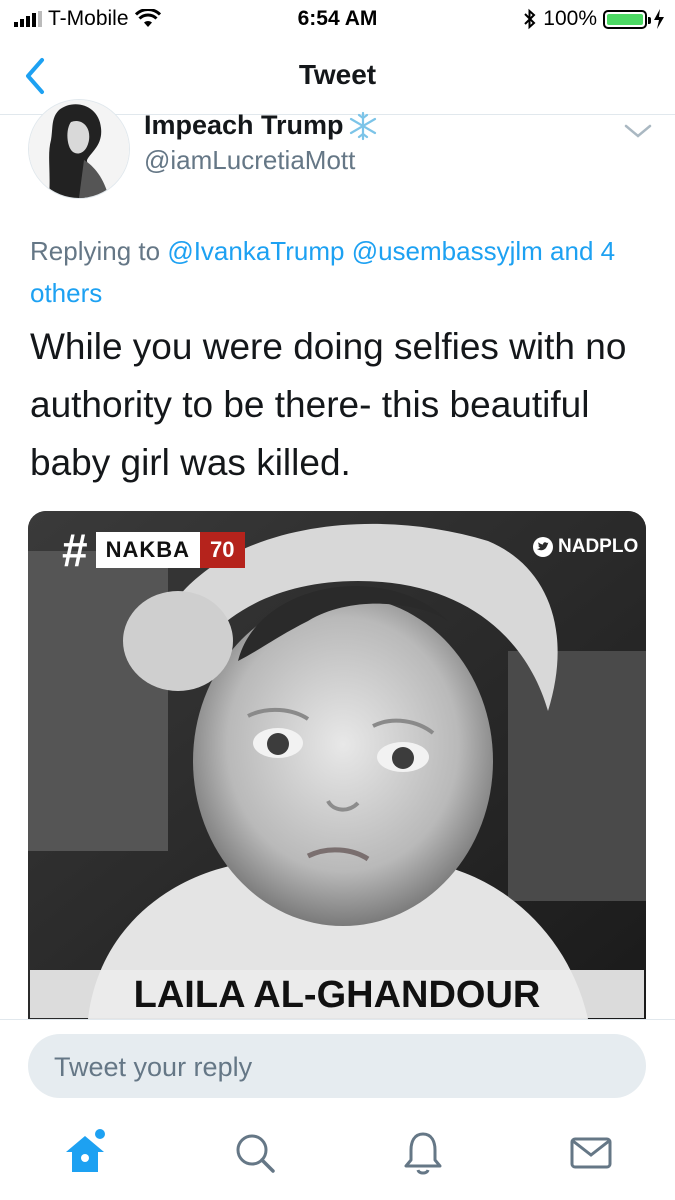 This screenshot has height=1200, width=675. I want to click on divider, so click(337, 1019).